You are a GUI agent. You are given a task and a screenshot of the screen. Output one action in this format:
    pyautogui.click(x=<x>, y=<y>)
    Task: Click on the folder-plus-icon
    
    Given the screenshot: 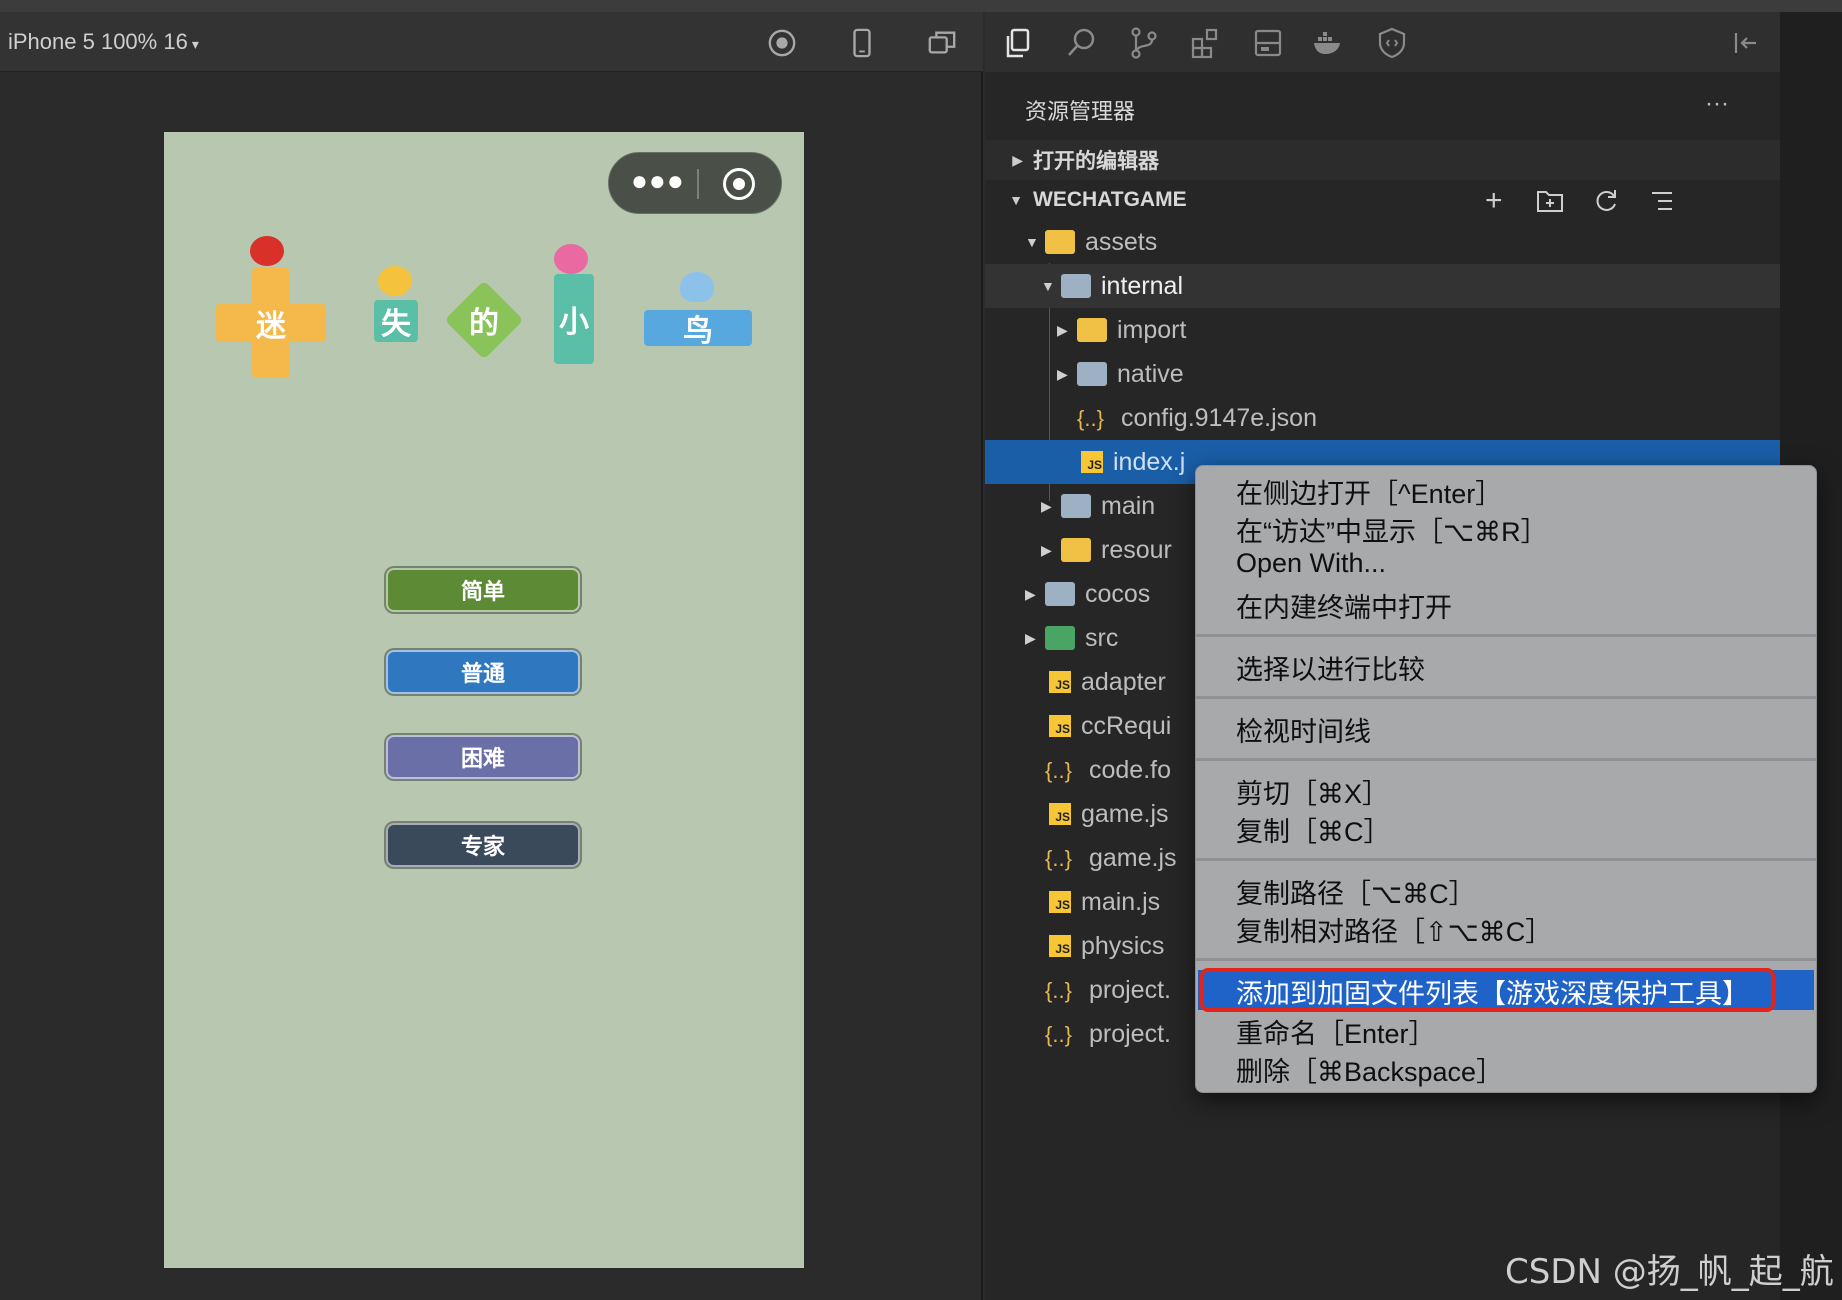 What is the action you would take?
    pyautogui.click(x=1092, y=330)
    